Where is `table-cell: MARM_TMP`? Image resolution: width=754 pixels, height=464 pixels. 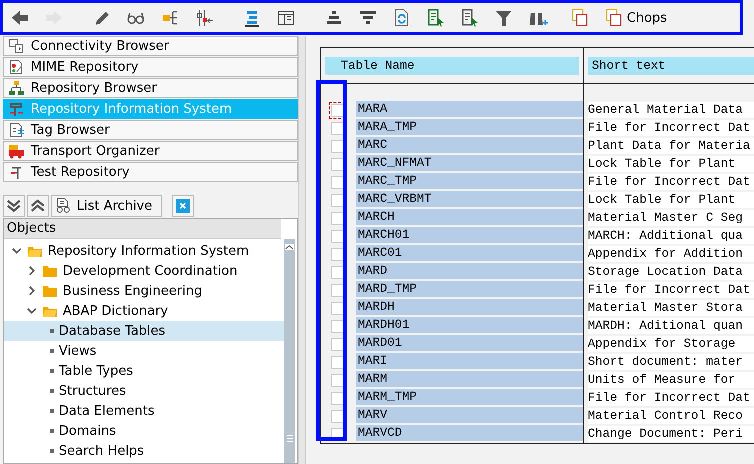
table-cell: MARM_TMP is located at coordinates (469, 398).